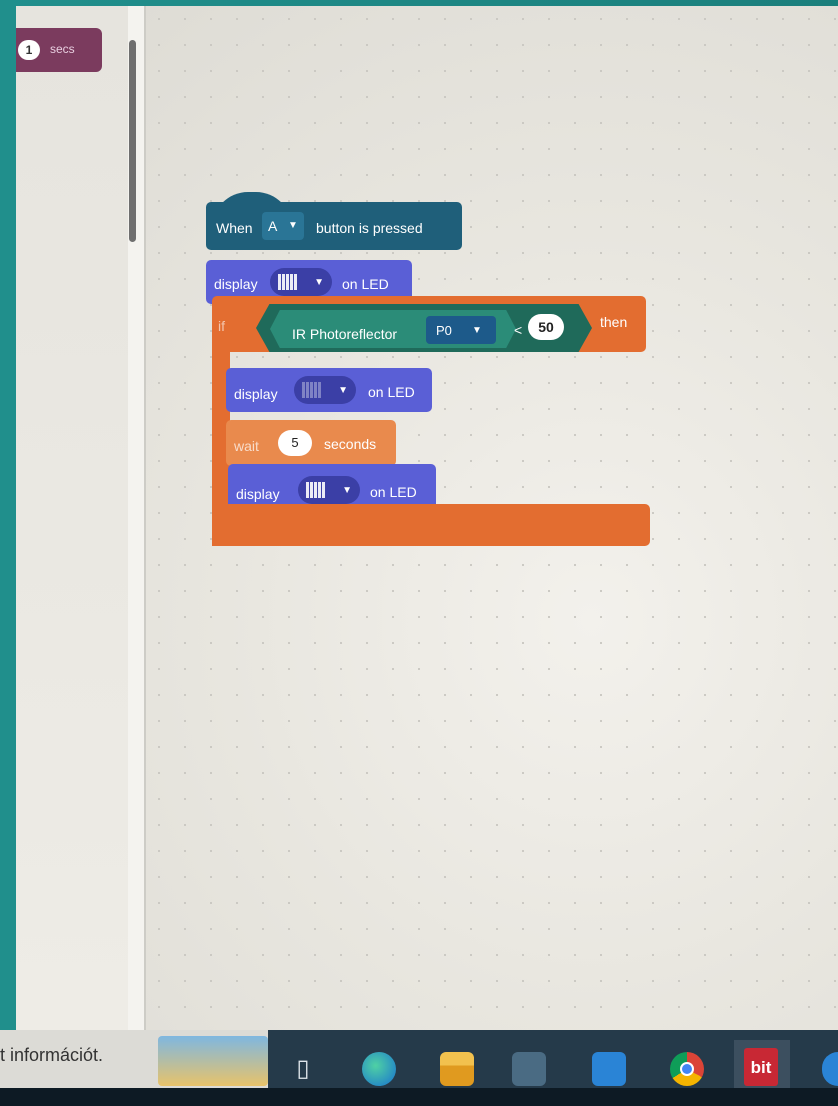 Image resolution: width=838 pixels, height=1106 pixels. What do you see at coordinates (461, 330) in the screenshot?
I see `pin-select-dropdown: P0 ▼` at bounding box center [461, 330].